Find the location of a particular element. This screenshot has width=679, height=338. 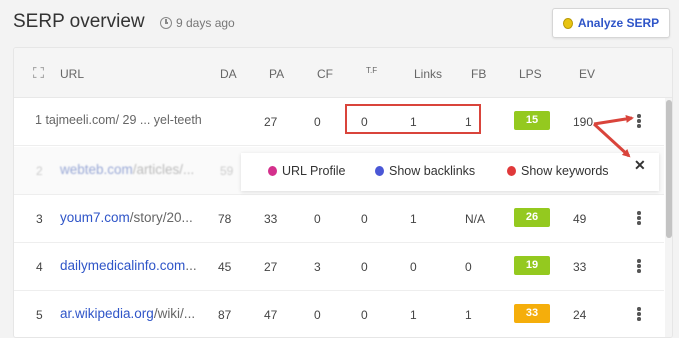

time-ago-text: 9 days ago is located at coordinates (205, 23).